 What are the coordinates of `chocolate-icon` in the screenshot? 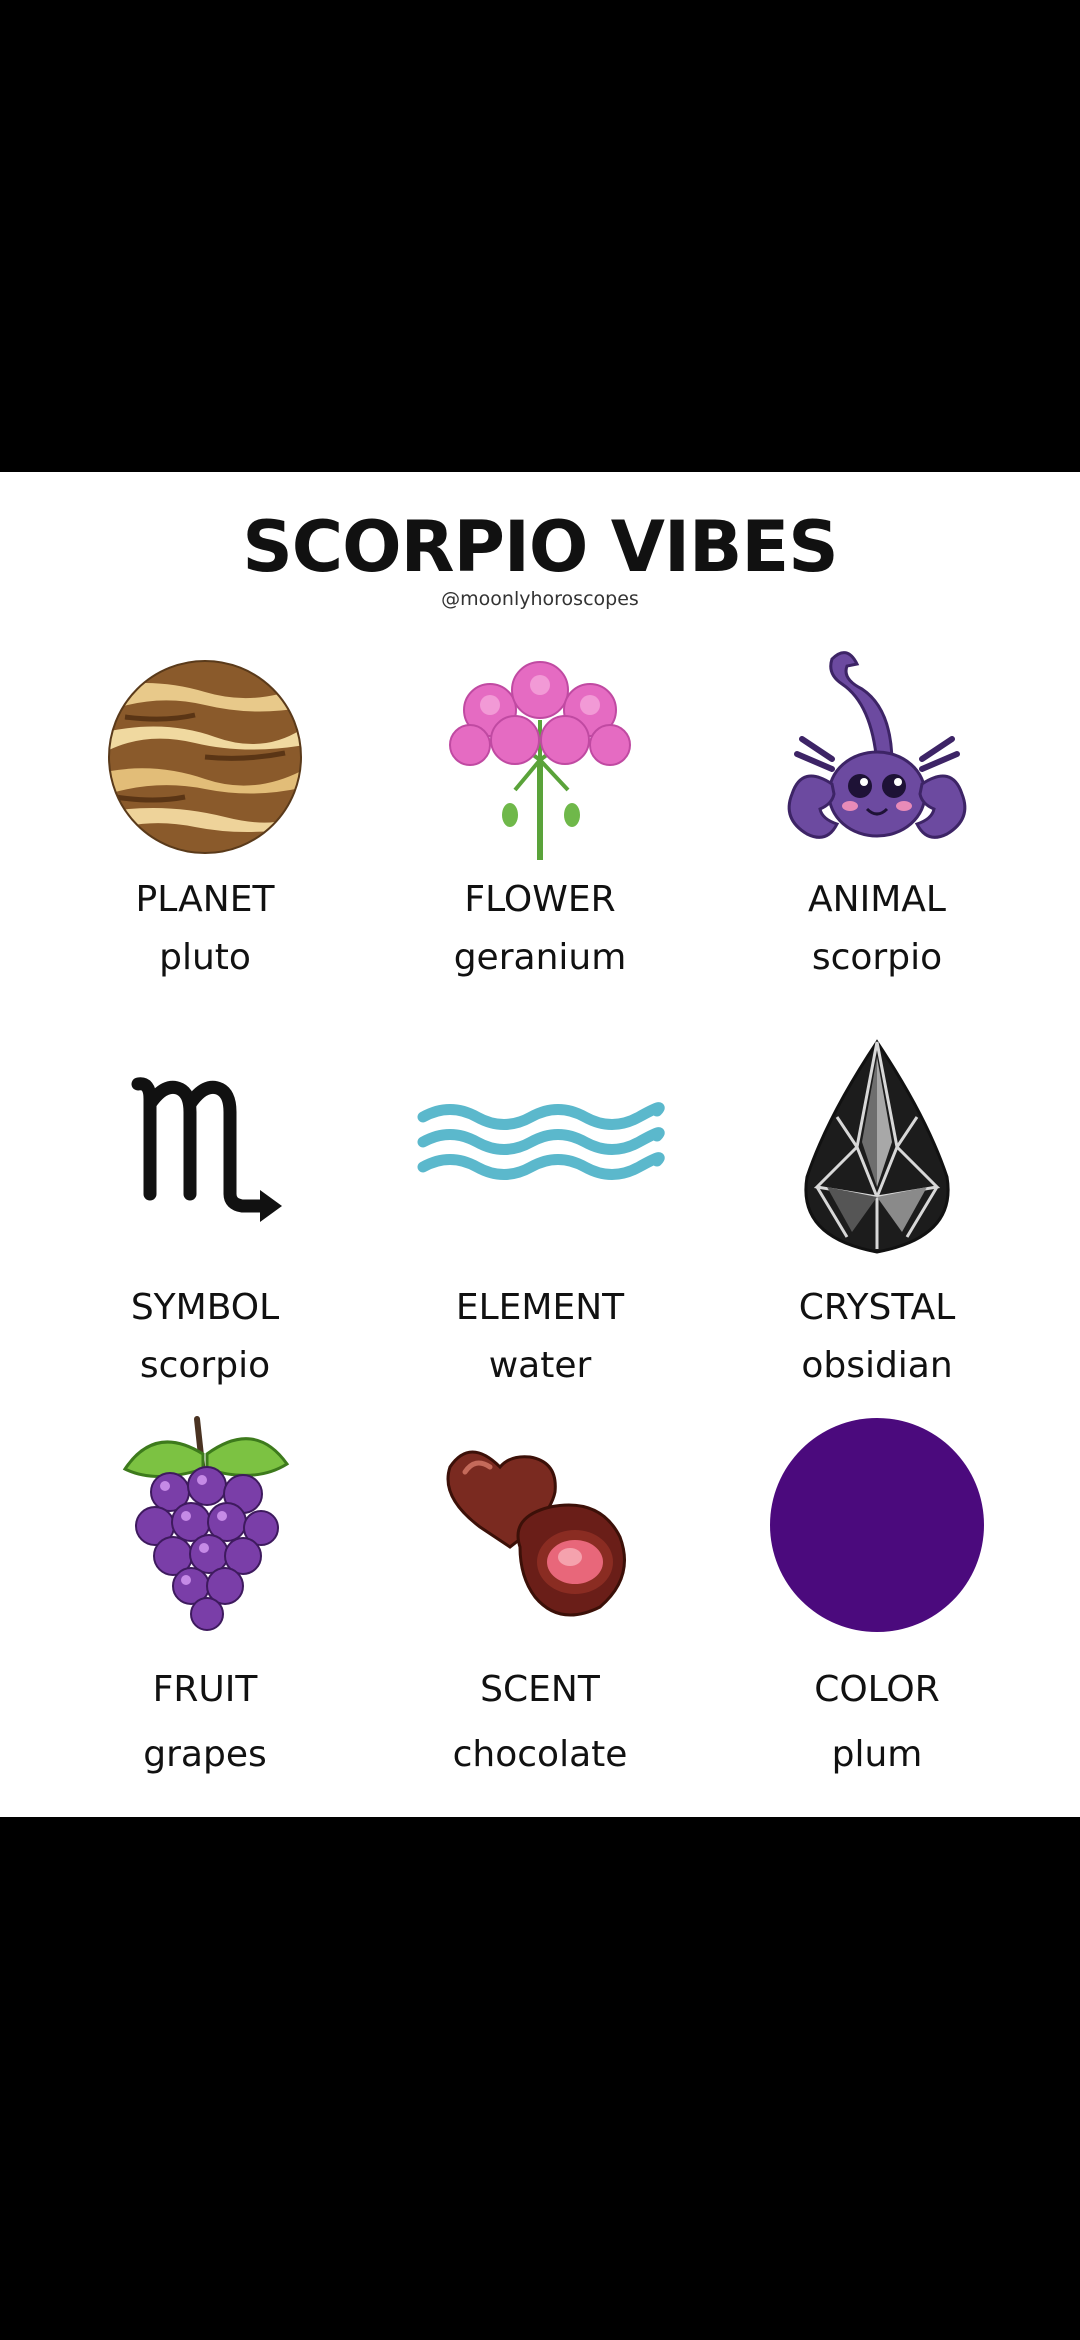 It's located at (540, 1532).